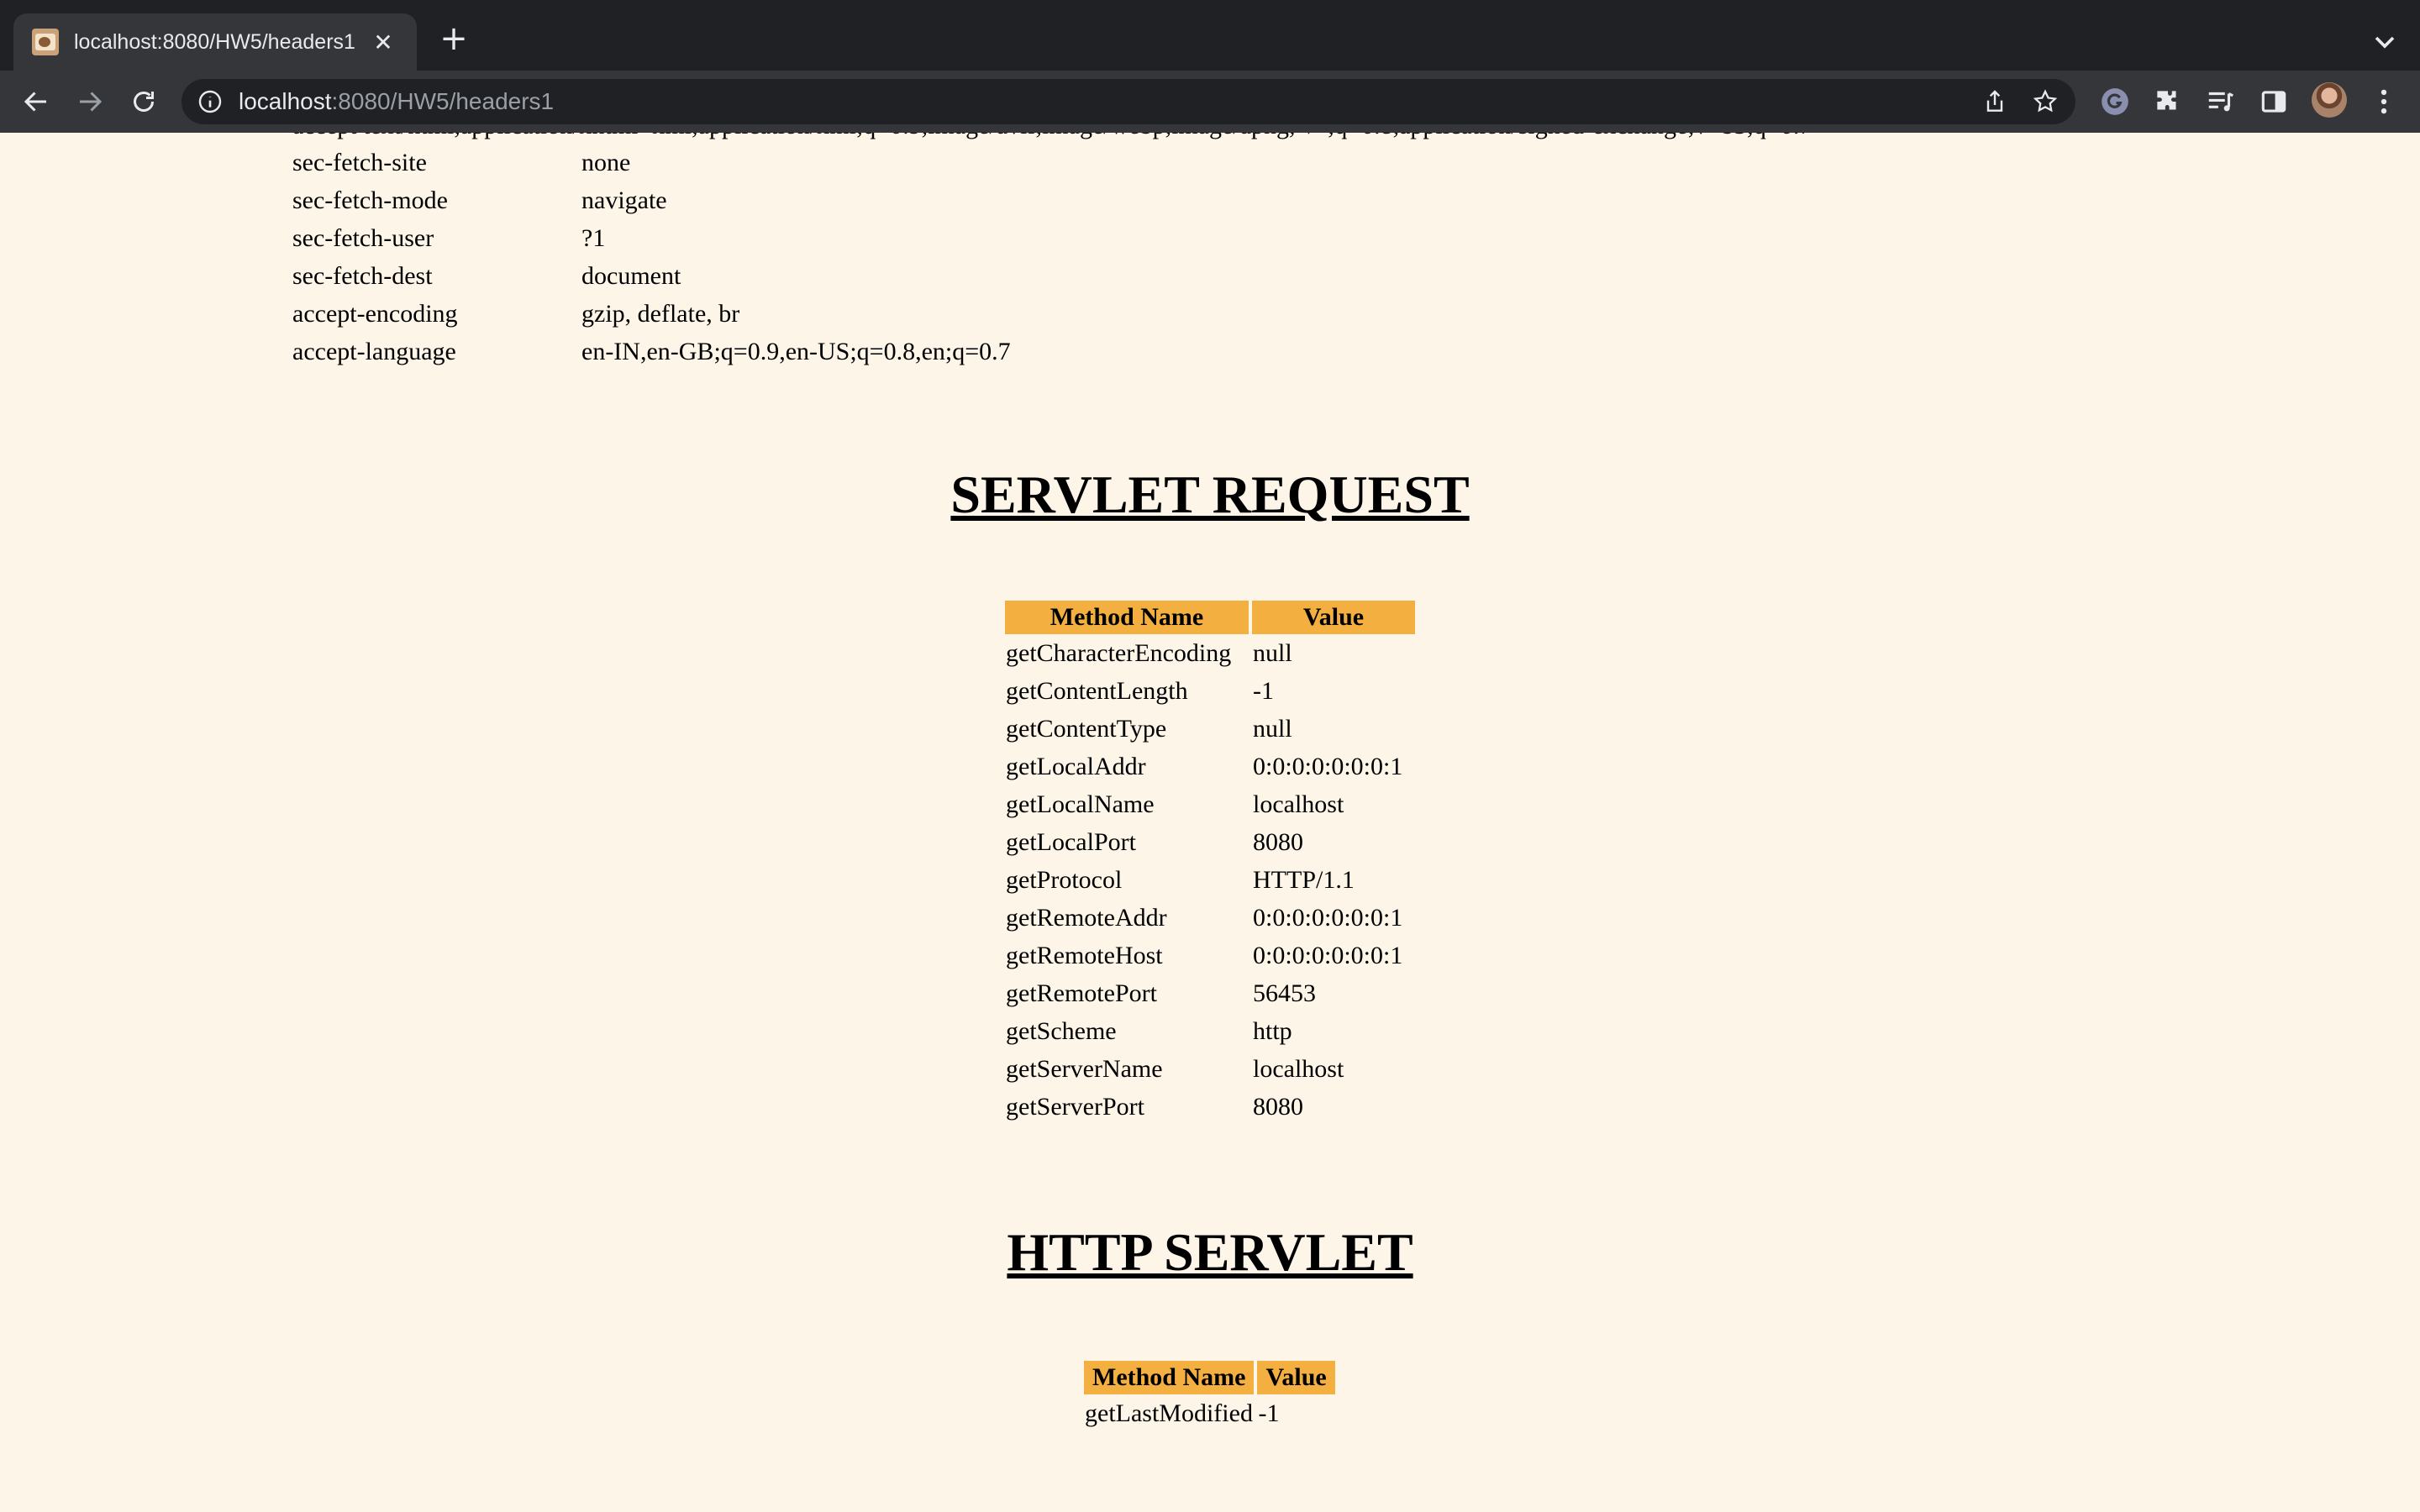 The image size is (2420, 1512). I want to click on avatar, so click(2329, 100).